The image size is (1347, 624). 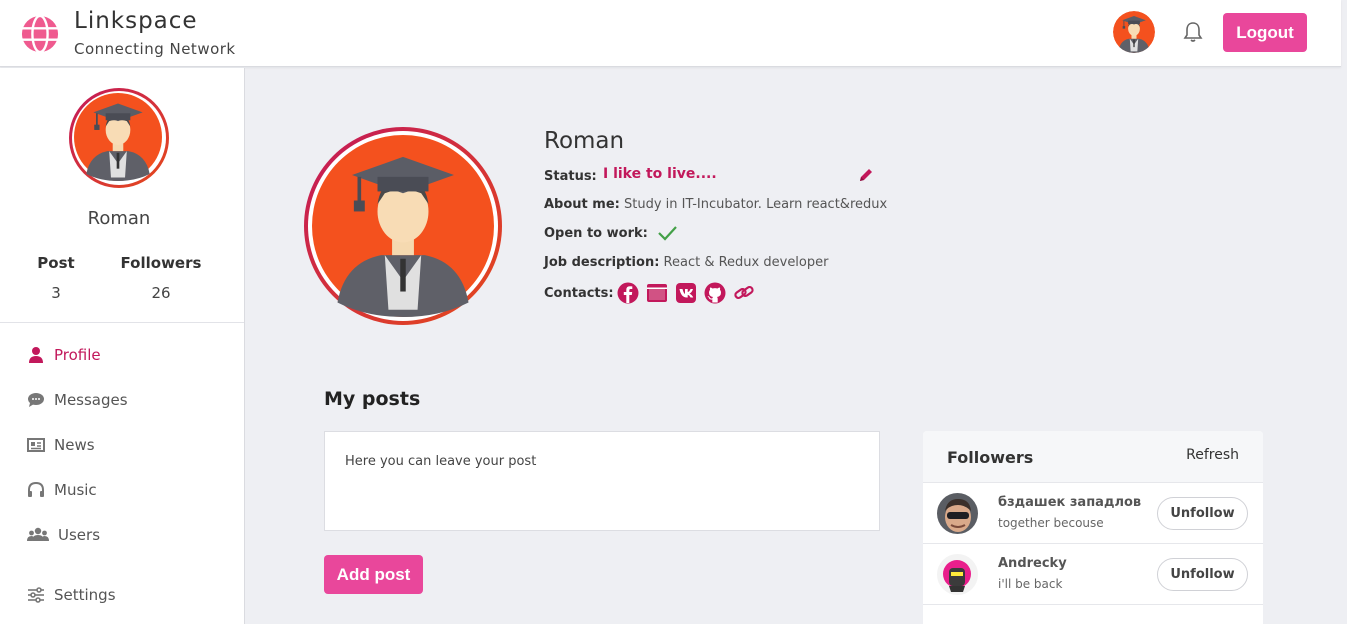 I want to click on stat-post-label: Post, so click(x=56, y=263).